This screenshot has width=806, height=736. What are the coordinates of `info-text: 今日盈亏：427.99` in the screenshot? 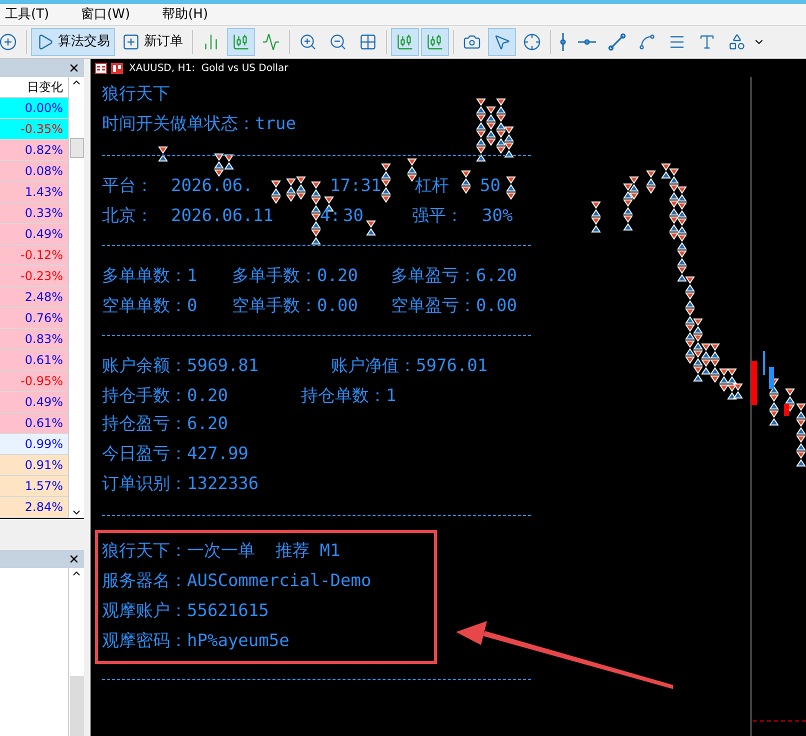 It's located at (175, 454).